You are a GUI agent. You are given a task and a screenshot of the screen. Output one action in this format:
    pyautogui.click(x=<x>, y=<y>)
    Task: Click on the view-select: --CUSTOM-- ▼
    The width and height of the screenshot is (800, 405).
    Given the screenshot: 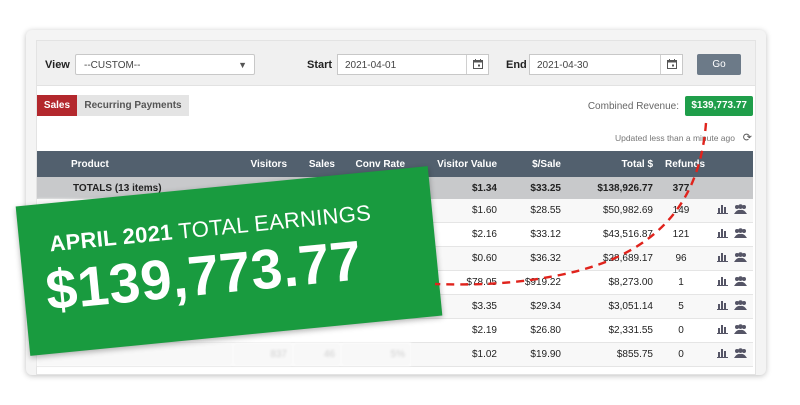 What is the action you would take?
    pyautogui.click(x=165, y=64)
    